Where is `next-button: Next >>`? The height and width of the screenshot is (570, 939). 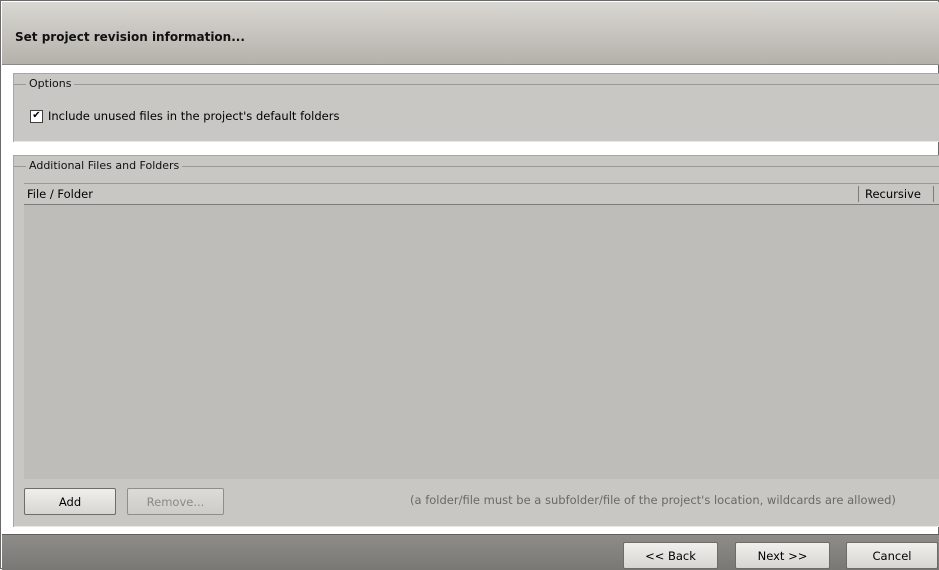 next-button: Next >> is located at coordinates (782, 555).